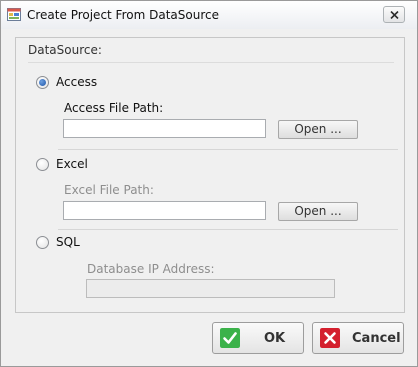 The height and width of the screenshot is (367, 418). What do you see at coordinates (42, 164) in the screenshot?
I see `excel-radio` at bounding box center [42, 164].